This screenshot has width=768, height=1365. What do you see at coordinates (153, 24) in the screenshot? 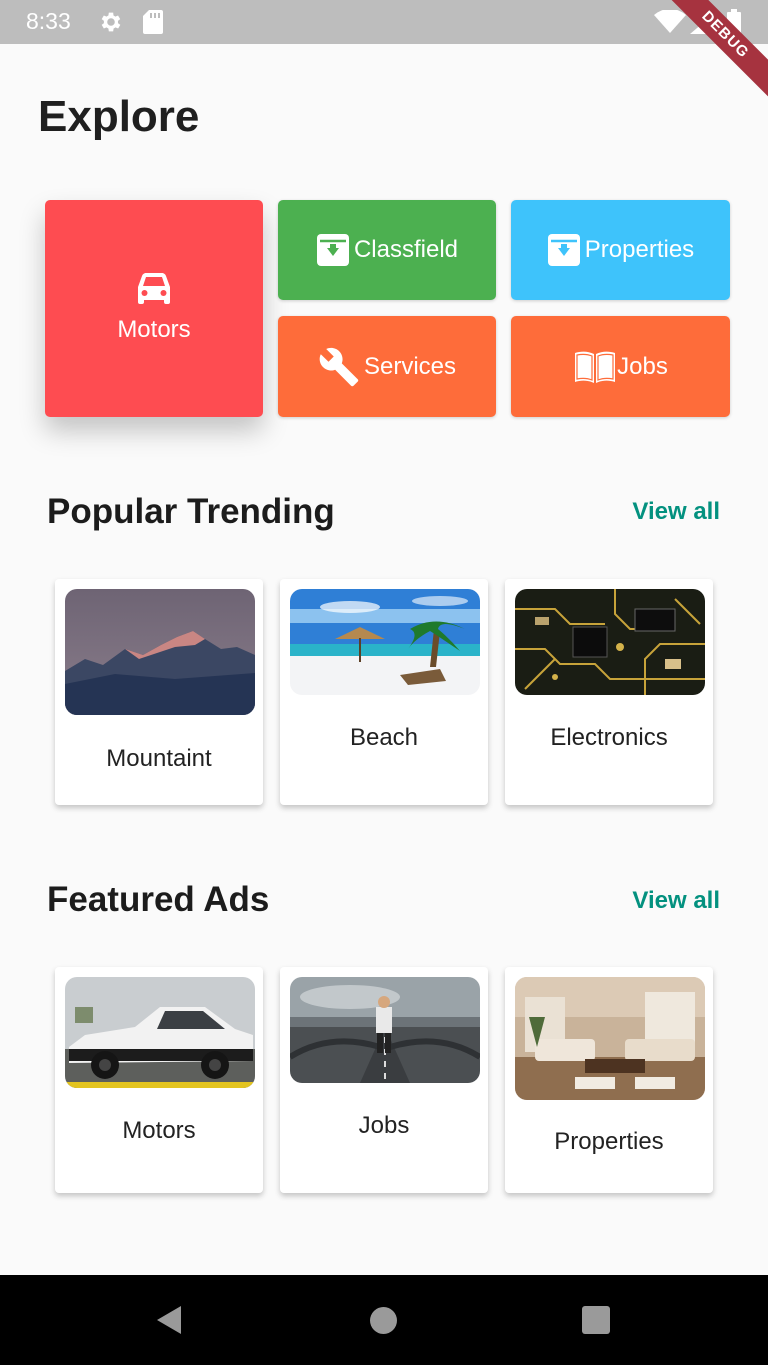
I see `sd-card-icon` at bounding box center [153, 24].